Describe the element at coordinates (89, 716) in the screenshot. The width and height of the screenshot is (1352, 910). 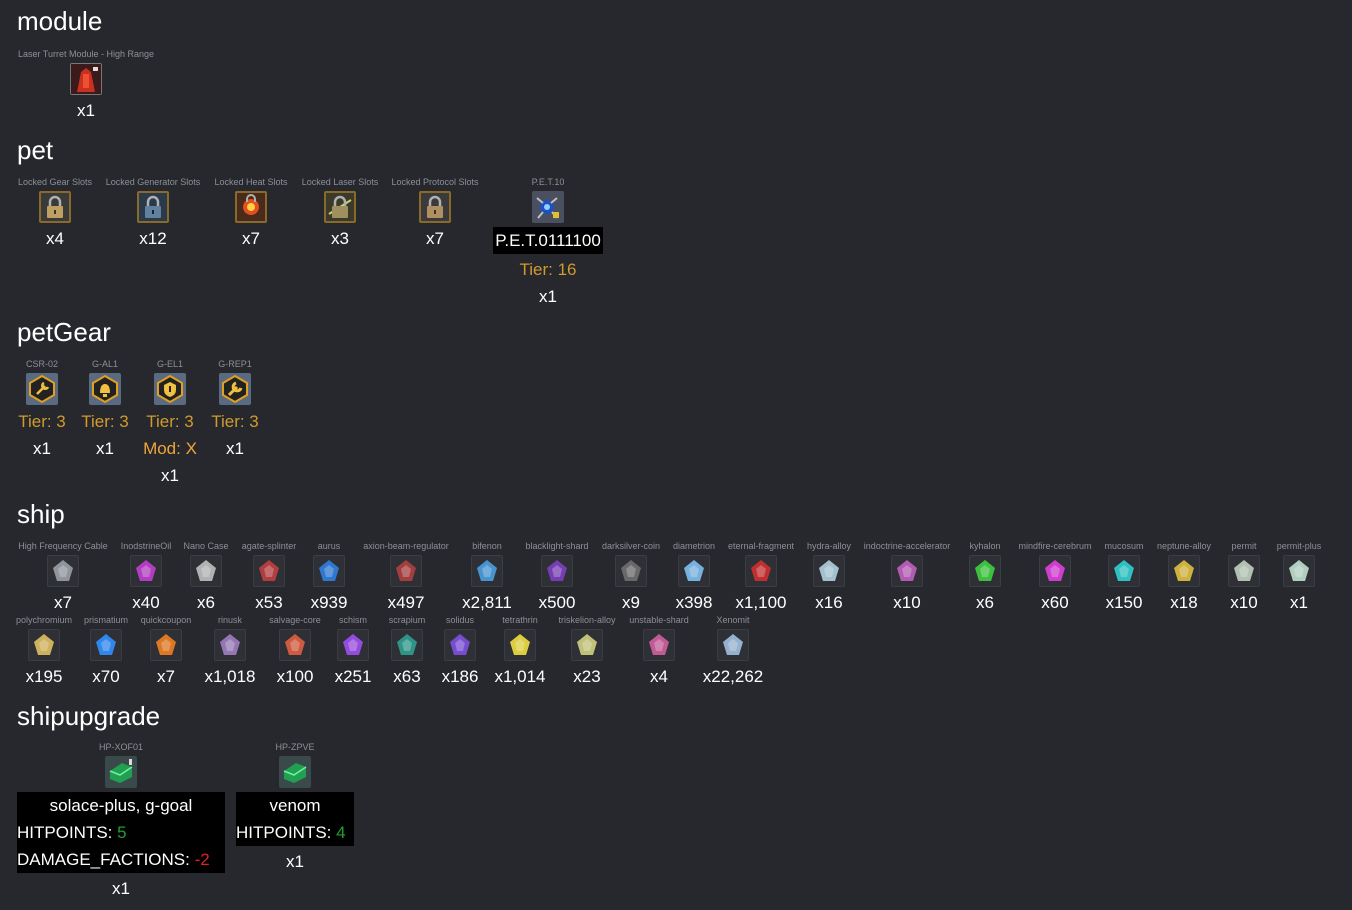
I see `section-title-shipupgrade: shipupgrade` at that location.